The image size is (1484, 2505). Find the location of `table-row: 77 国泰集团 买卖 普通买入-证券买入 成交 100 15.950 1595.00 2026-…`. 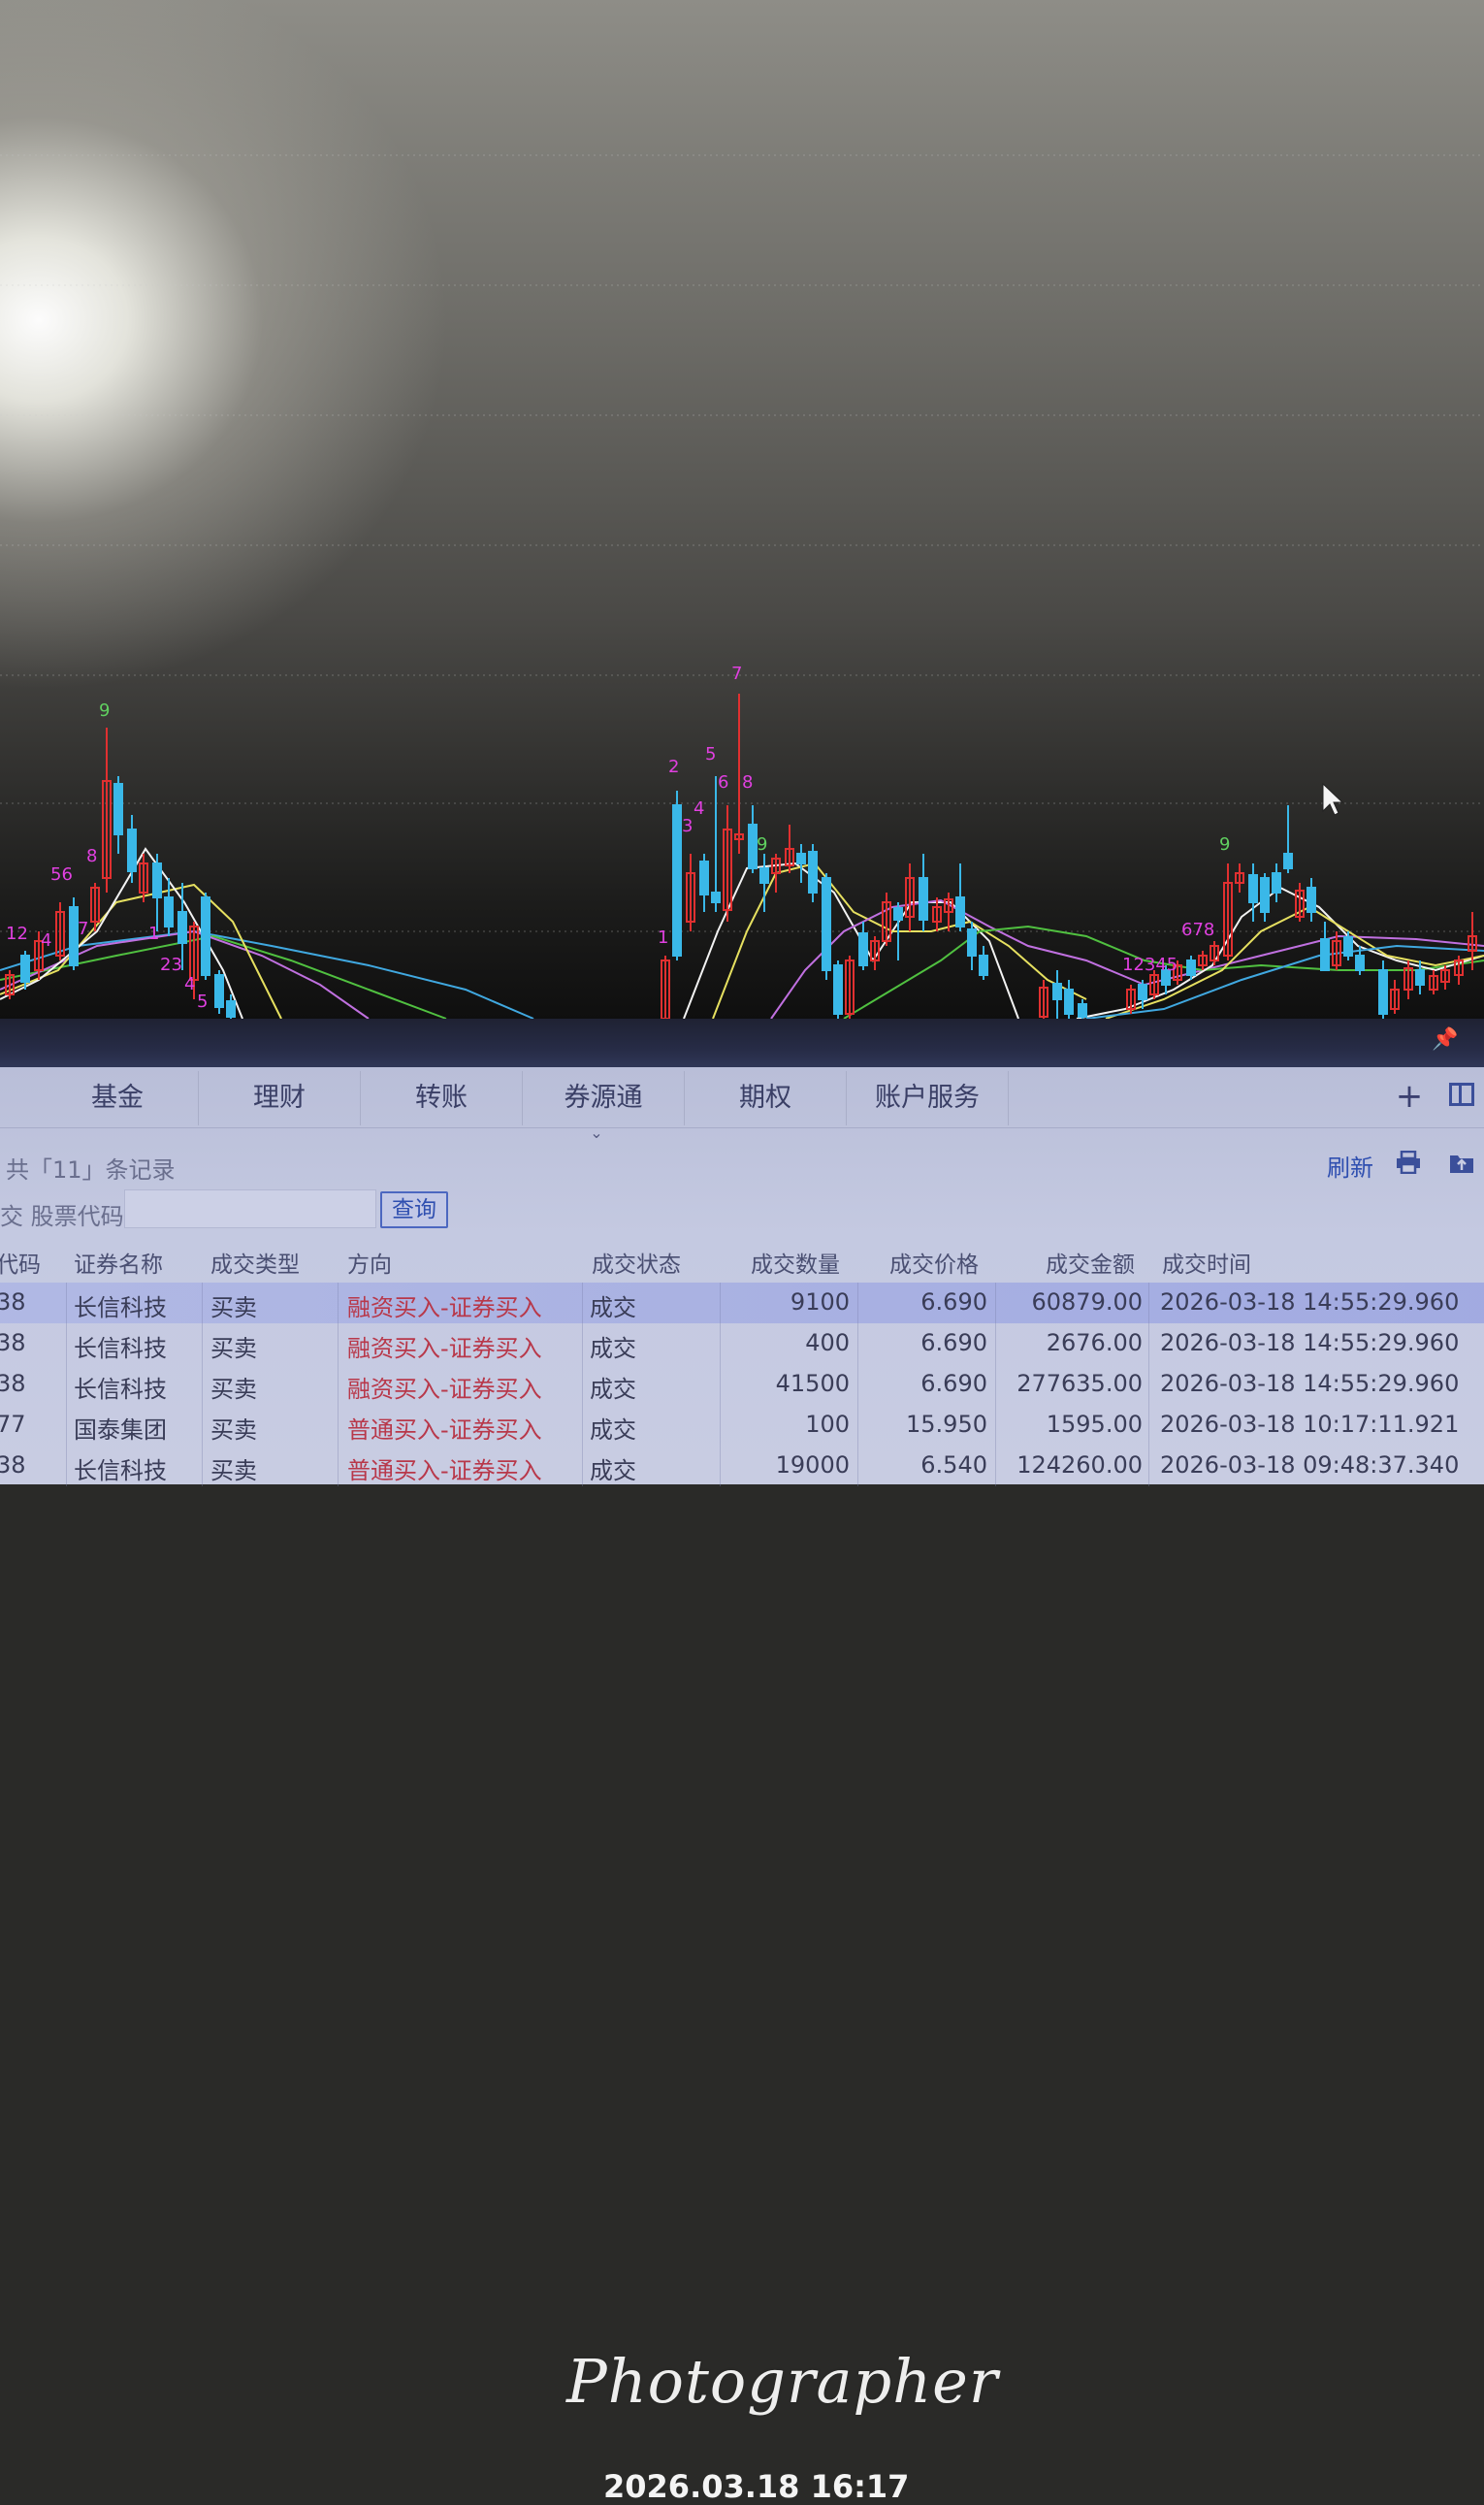

table-row: 77 国泰集团 买卖 普通买入-证券买入 成交 100 15.950 1595.00 2026-… is located at coordinates (742, 1425).